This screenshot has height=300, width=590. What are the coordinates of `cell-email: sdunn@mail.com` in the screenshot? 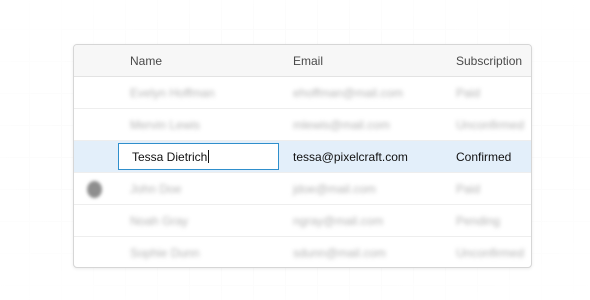 It's located at (339, 252).